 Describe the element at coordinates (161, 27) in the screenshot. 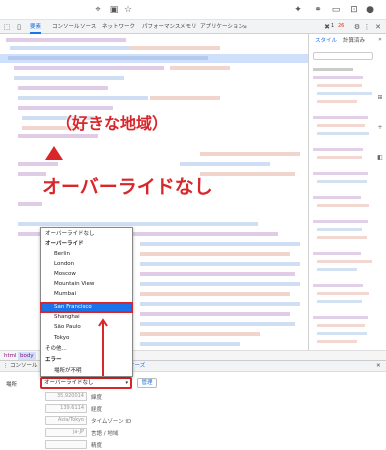

I see `tab-performance: パフォーマンス` at that location.